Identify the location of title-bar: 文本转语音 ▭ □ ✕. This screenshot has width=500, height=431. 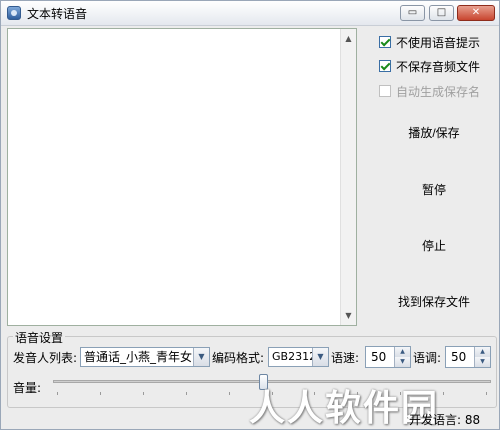
(250, 13).